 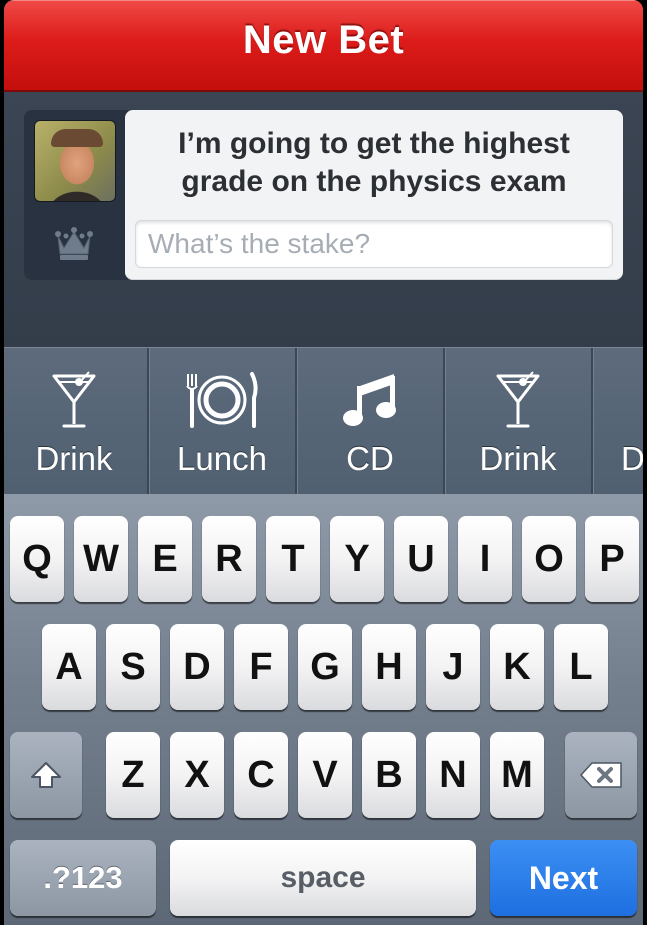 I want to click on key-j: J, so click(x=453, y=667).